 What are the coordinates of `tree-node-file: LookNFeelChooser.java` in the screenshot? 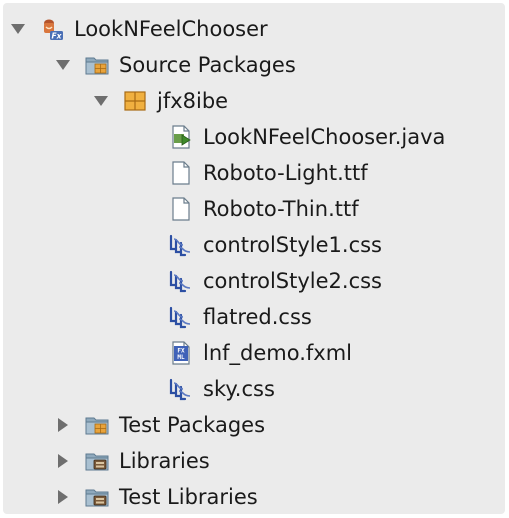 It's located at (307, 137).